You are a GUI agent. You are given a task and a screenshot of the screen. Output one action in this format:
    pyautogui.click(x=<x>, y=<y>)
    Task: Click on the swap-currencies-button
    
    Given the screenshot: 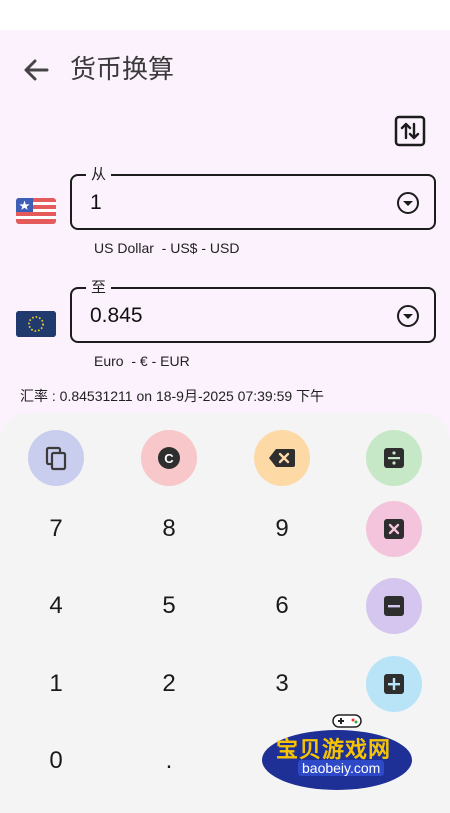 What is the action you would take?
    pyautogui.click(x=410, y=131)
    